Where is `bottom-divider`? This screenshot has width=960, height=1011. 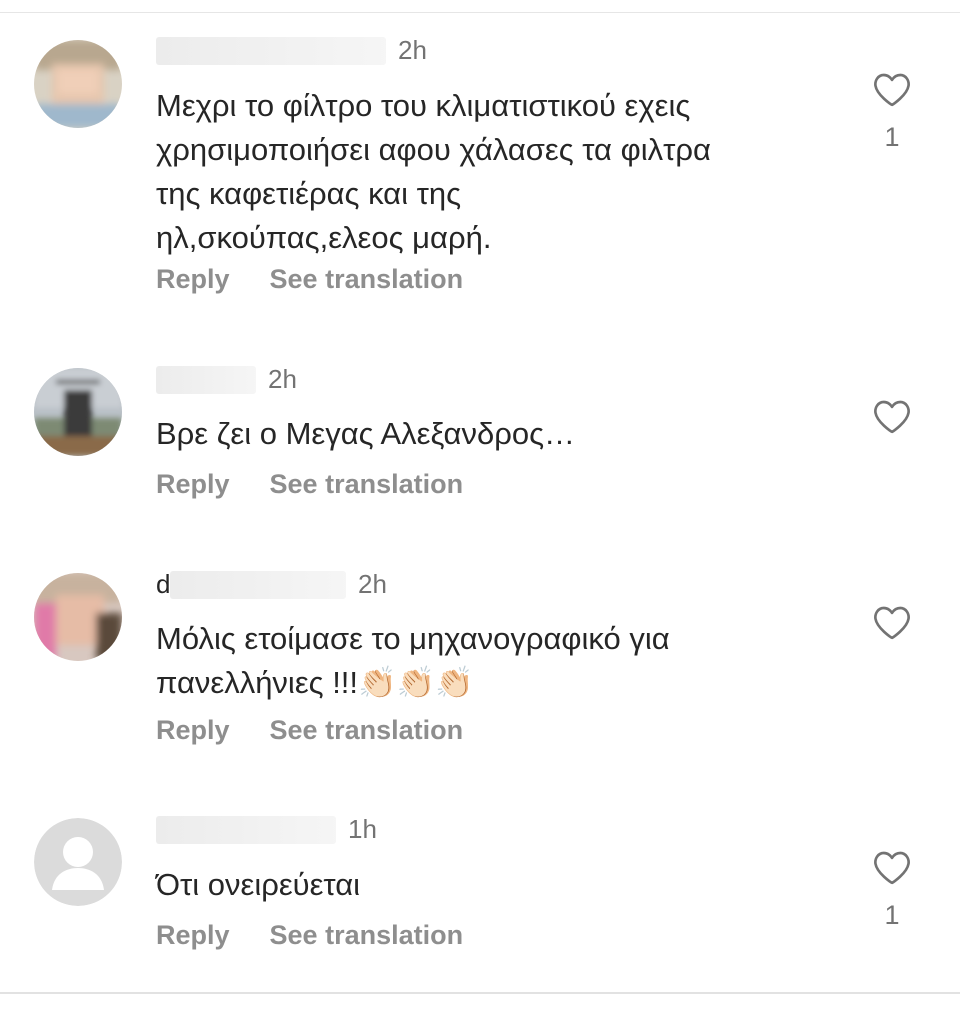 bottom-divider is located at coordinates (480, 993).